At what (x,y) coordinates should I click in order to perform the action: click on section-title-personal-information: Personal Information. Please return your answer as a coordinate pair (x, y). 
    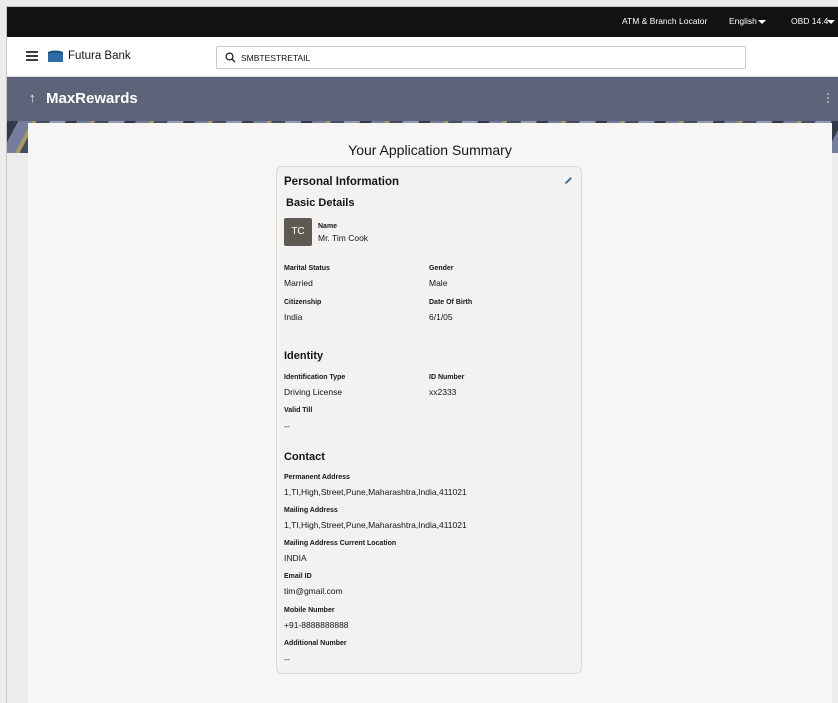
    Looking at the image, I should click on (342, 182).